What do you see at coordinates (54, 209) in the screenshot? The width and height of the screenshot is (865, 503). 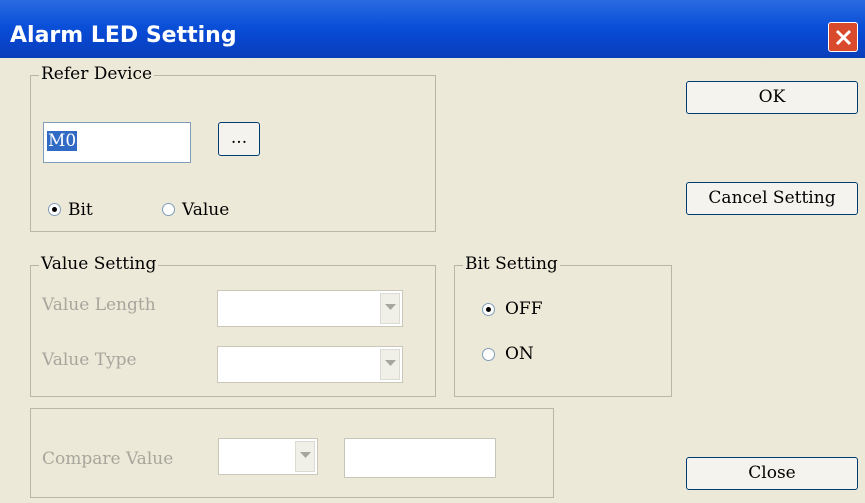 I see `bit-radio` at bounding box center [54, 209].